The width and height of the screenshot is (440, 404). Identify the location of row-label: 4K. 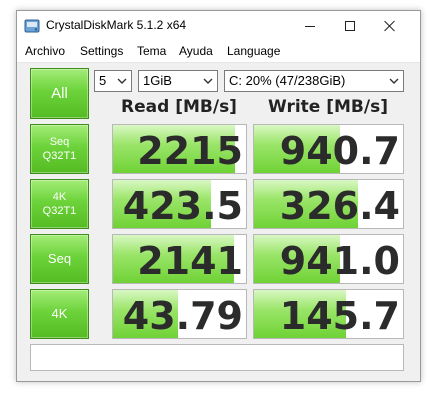
(59, 313).